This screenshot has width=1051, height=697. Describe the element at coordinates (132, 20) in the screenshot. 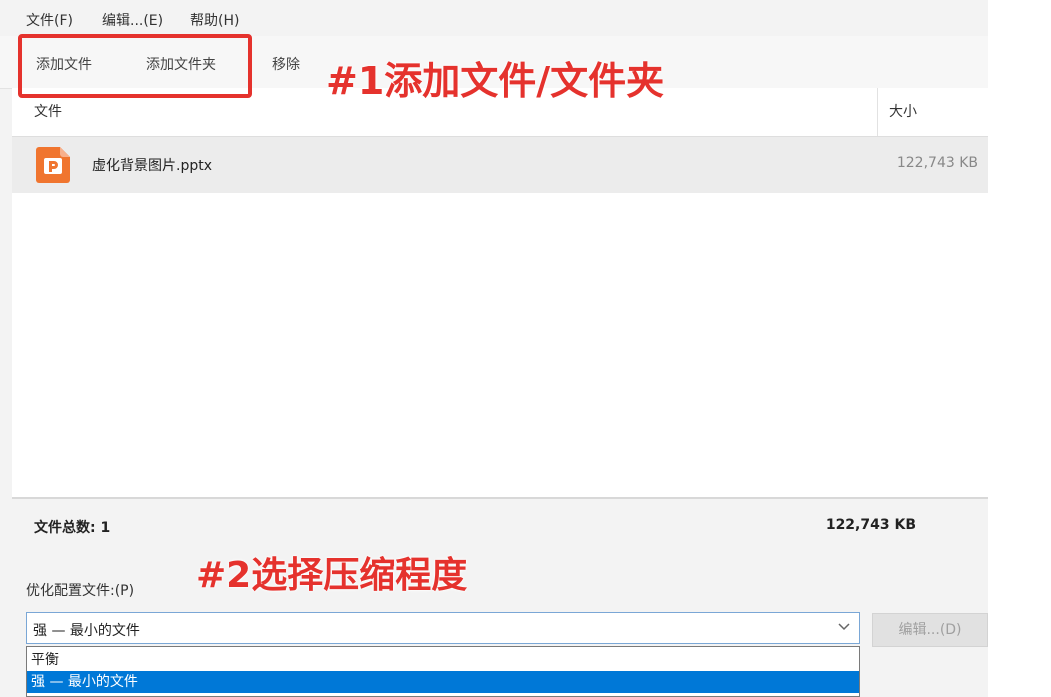

I see `menu-edit: 编辑...(E)` at that location.